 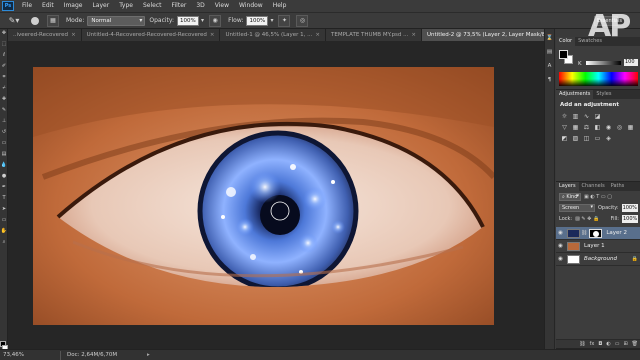 What do you see at coordinates (549, 38) in the screenshot?
I see `history-panel-icon: ⌛` at bounding box center [549, 38].